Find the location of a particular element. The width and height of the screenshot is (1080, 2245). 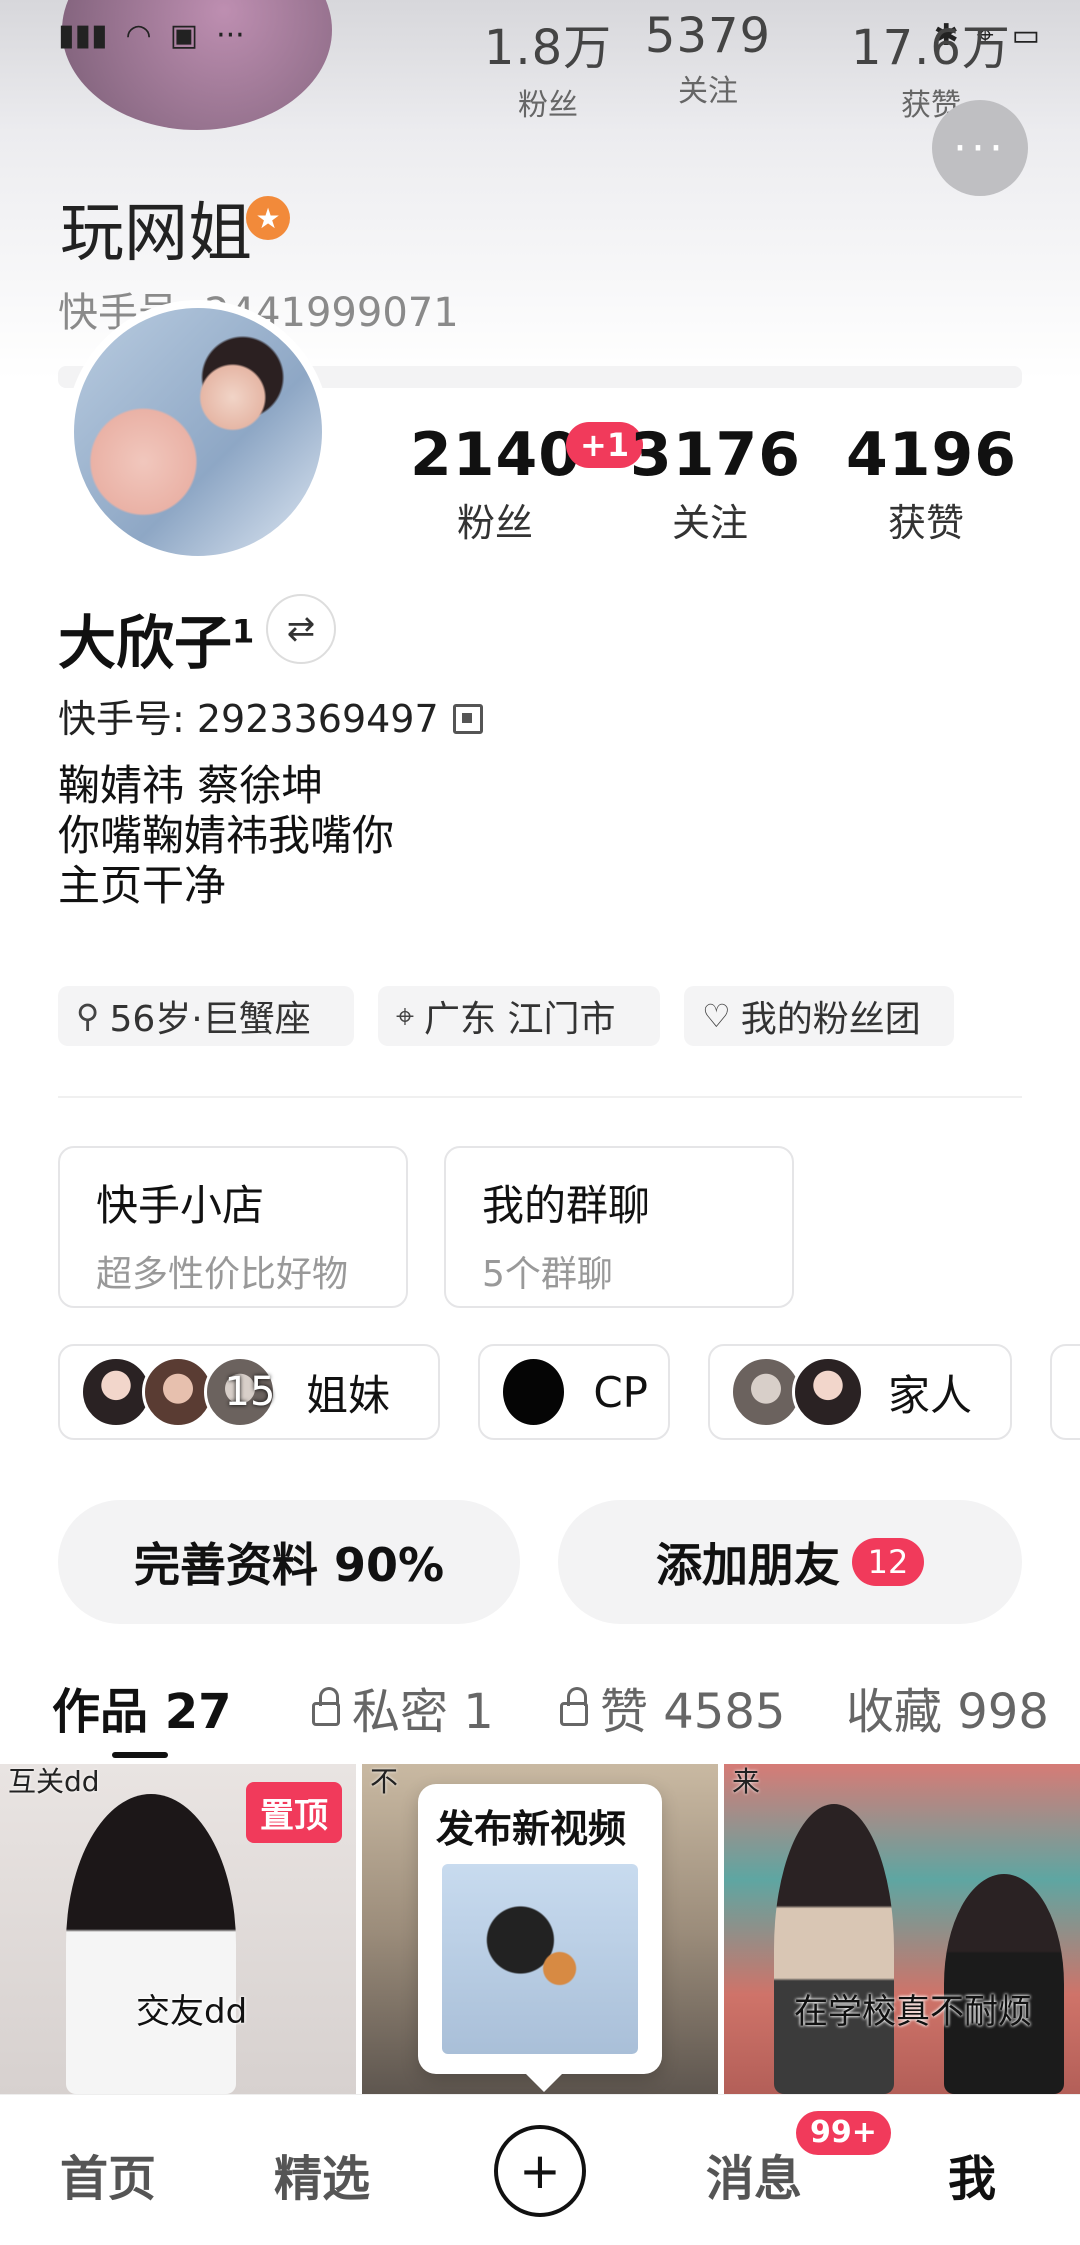

star-badge-icon: ★ is located at coordinates (268, 218).